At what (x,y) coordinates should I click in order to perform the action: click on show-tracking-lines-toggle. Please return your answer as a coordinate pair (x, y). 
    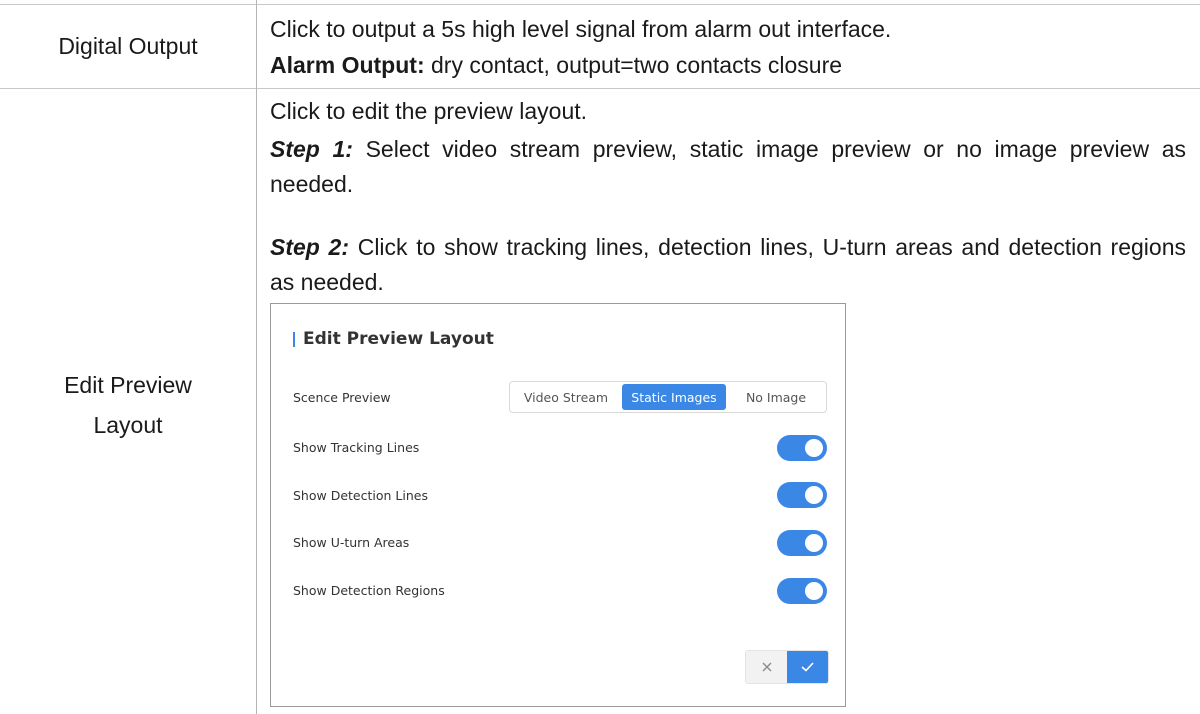
    Looking at the image, I should click on (802, 448).